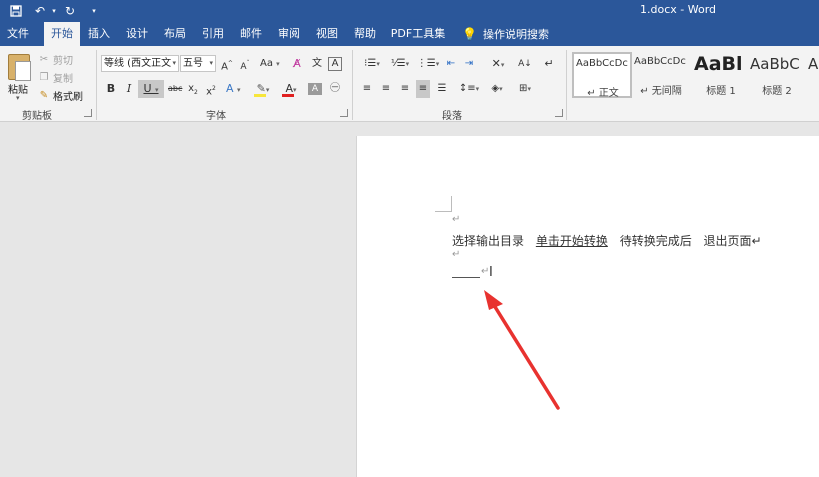 The width and height of the screenshot is (819, 477). What do you see at coordinates (522, 350) in the screenshot?
I see `annotation-arrow-icon` at bounding box center [522, 350].